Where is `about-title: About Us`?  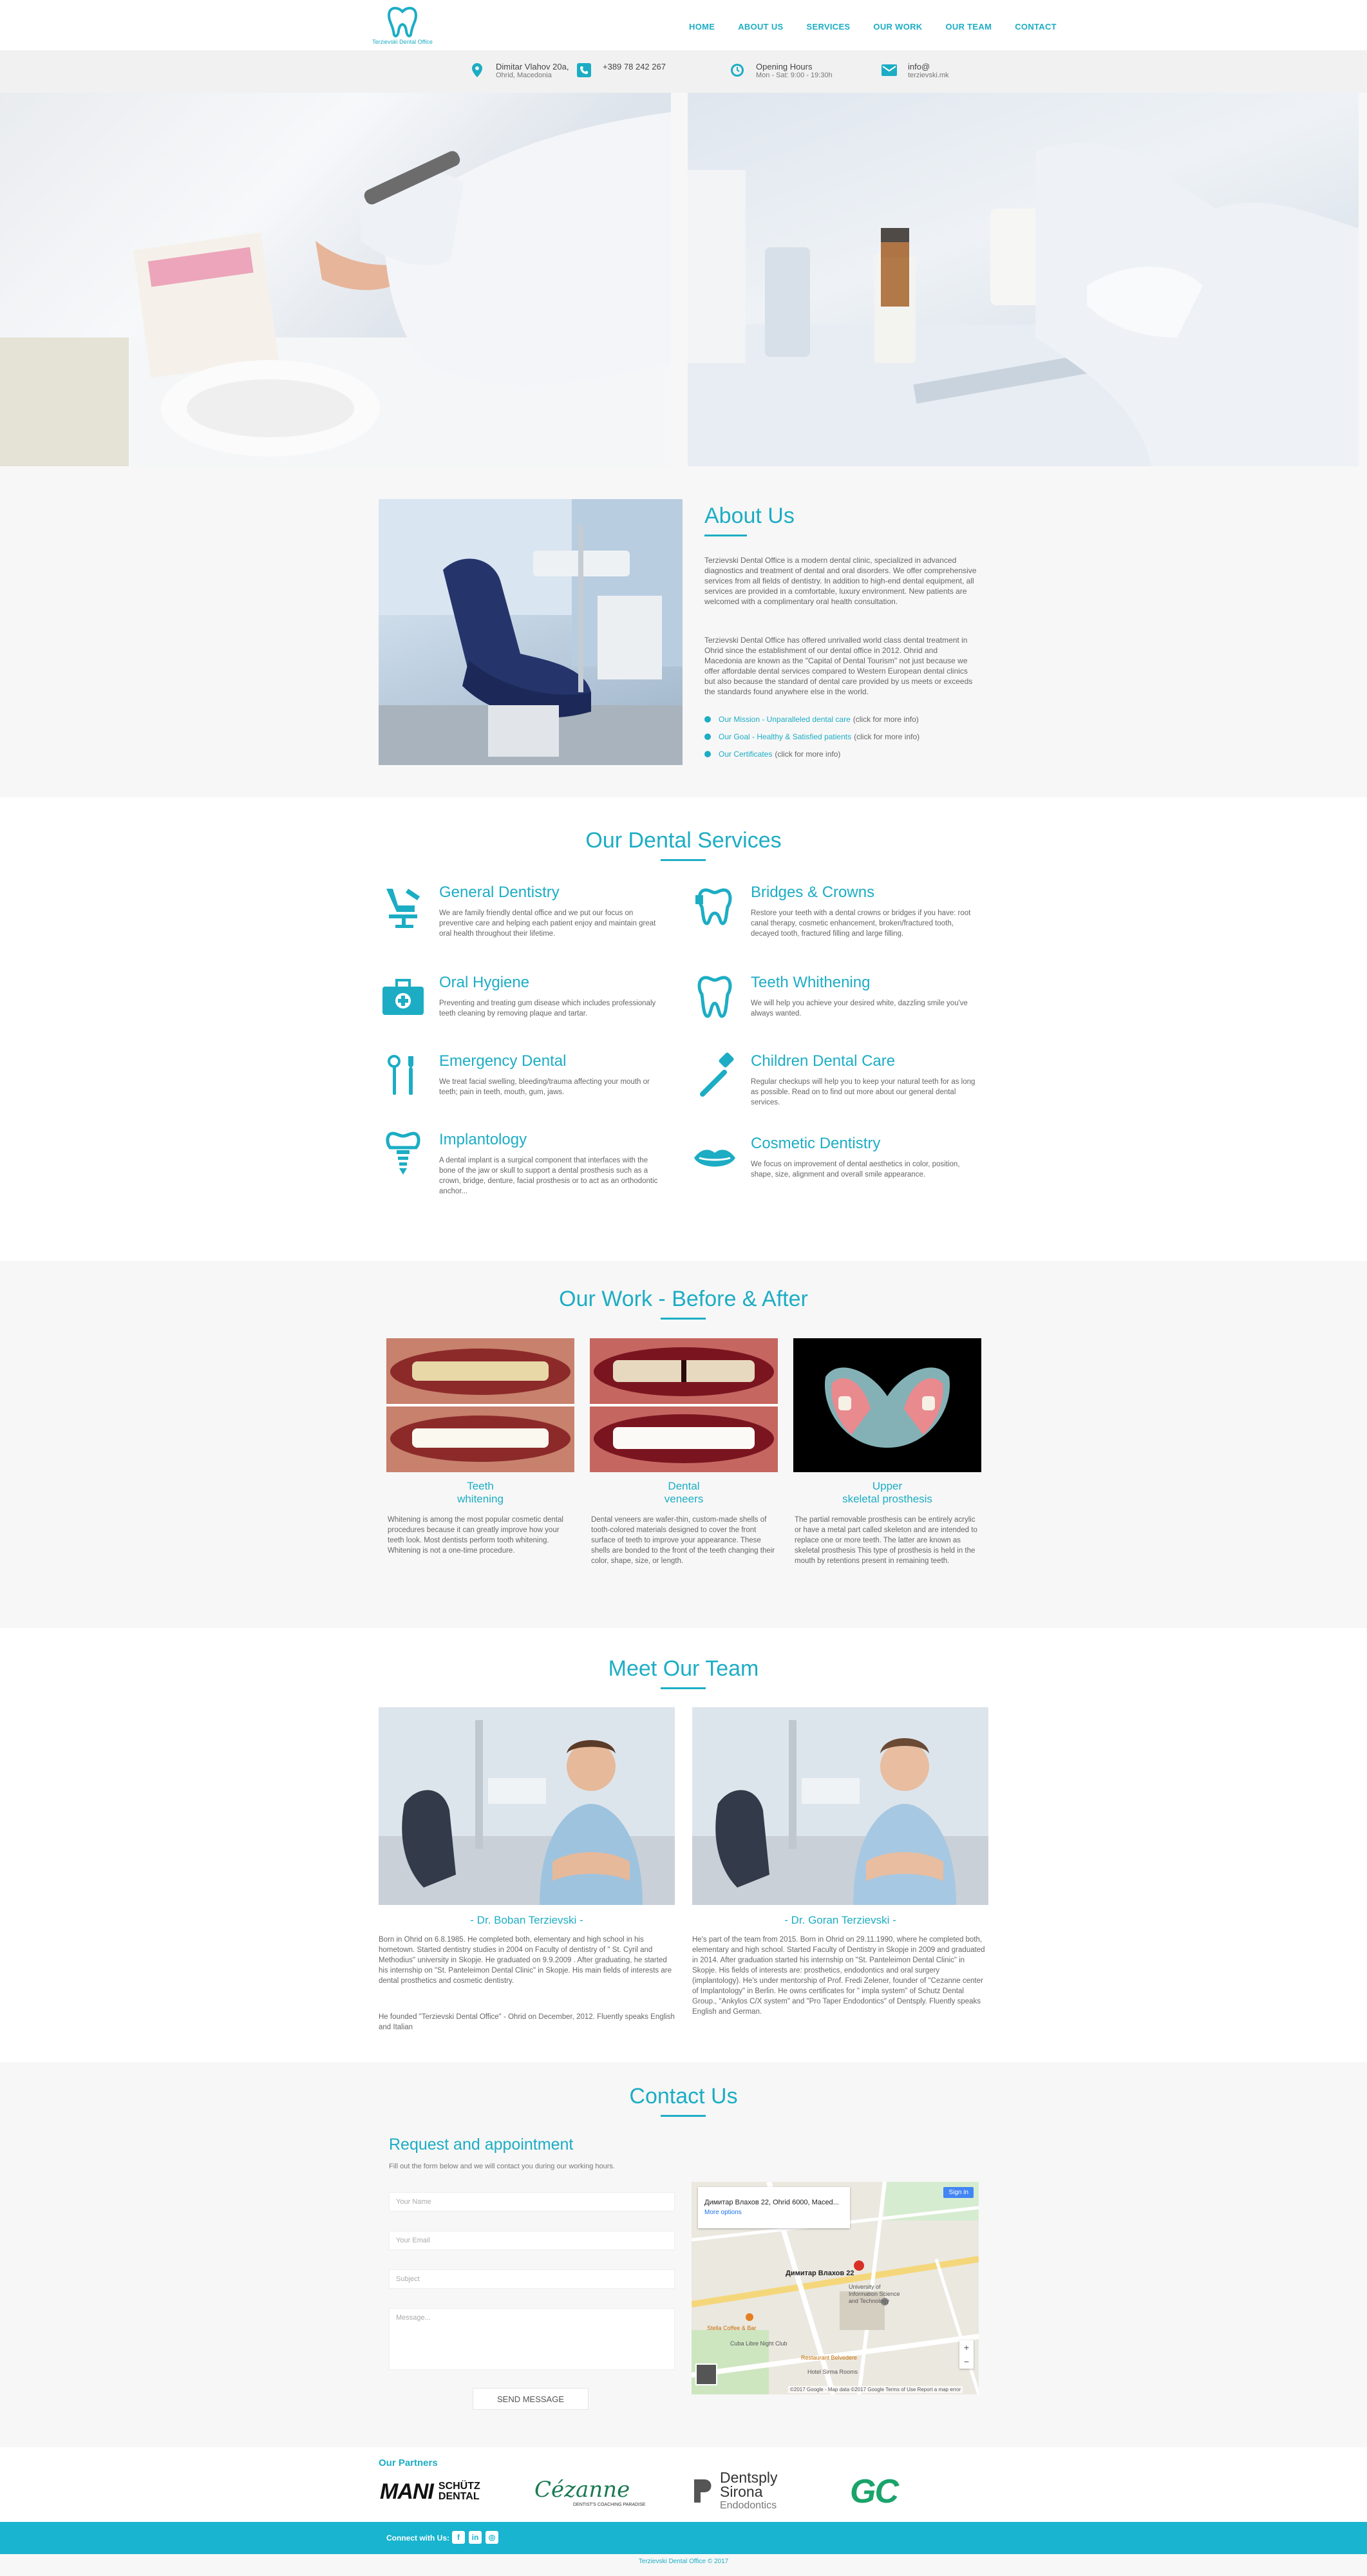 about-title: About Us is located at coordinates (749, 516).